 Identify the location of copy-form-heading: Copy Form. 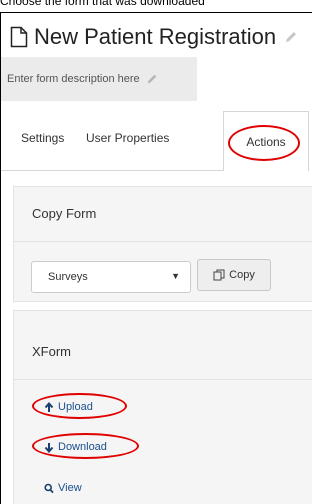
(64, 213).